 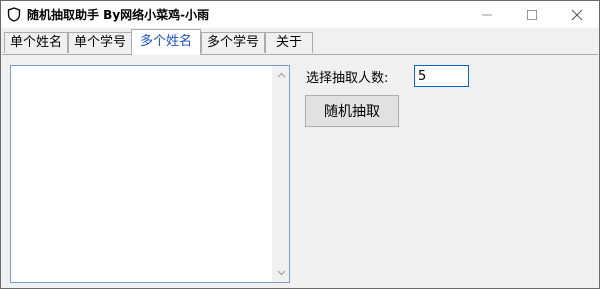 I want to click on tab-about: 关于, so click(x=289, y=42).